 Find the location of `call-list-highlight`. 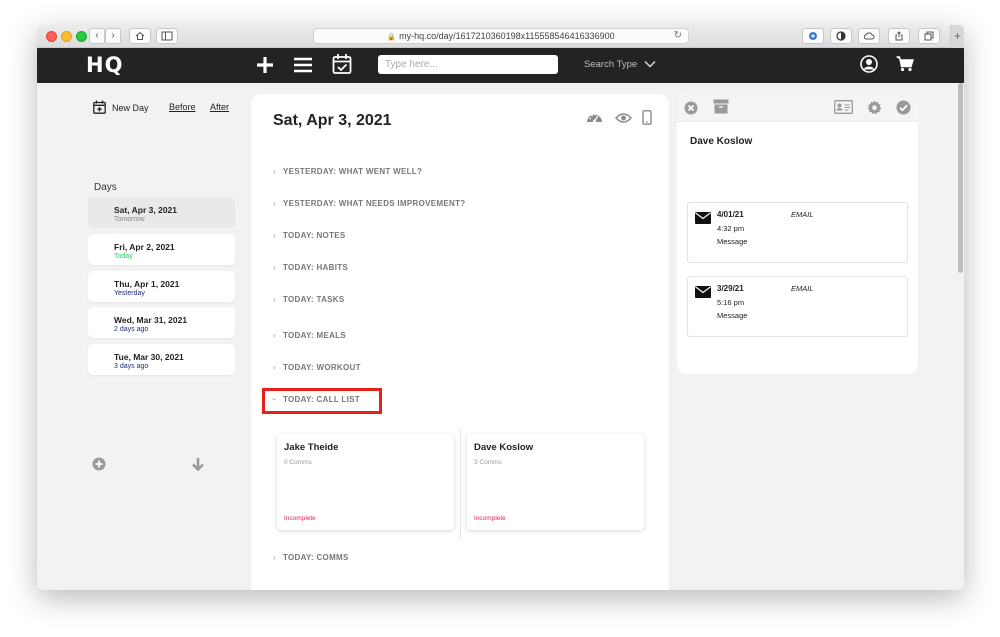

call-list-highlight is located at coordinates (322, 401).